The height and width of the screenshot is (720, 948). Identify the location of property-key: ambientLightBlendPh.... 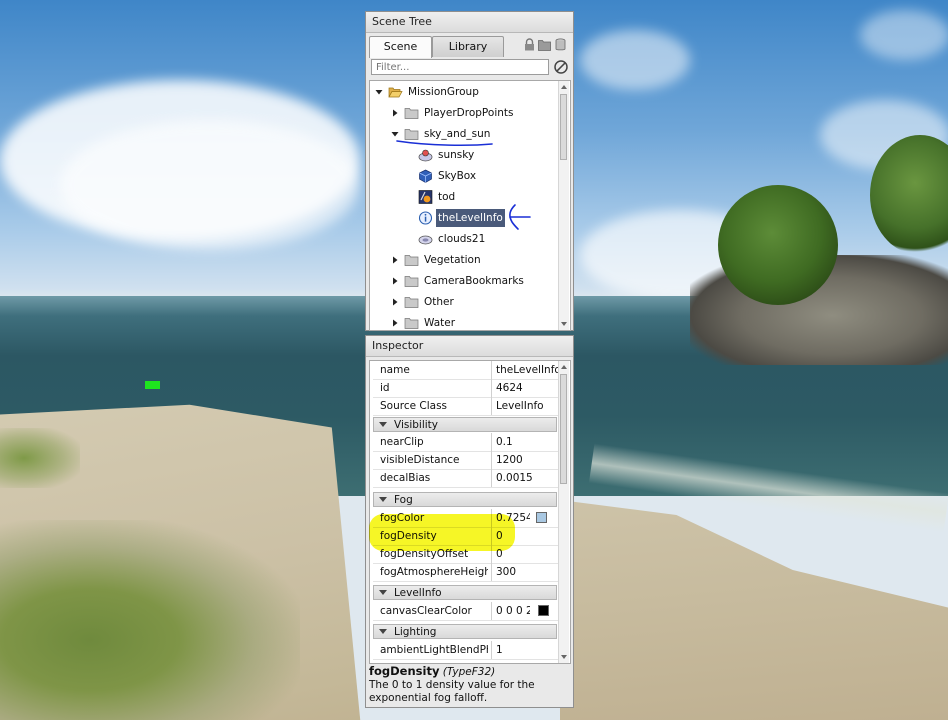
(434, 650).